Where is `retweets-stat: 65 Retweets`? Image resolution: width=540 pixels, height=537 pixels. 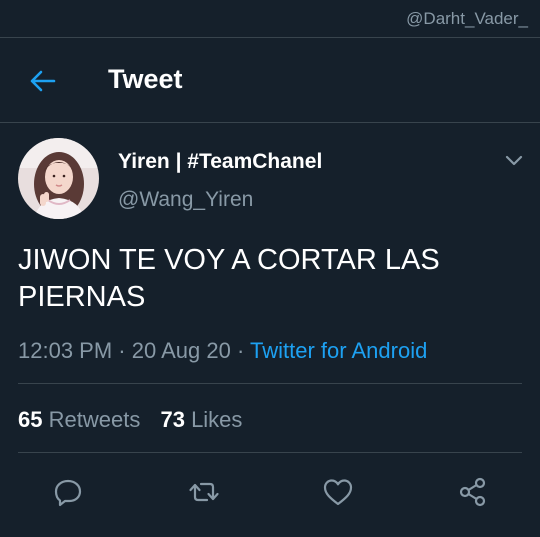 retweets-stat: 65 Retweets is located at coordinates (79, 420).